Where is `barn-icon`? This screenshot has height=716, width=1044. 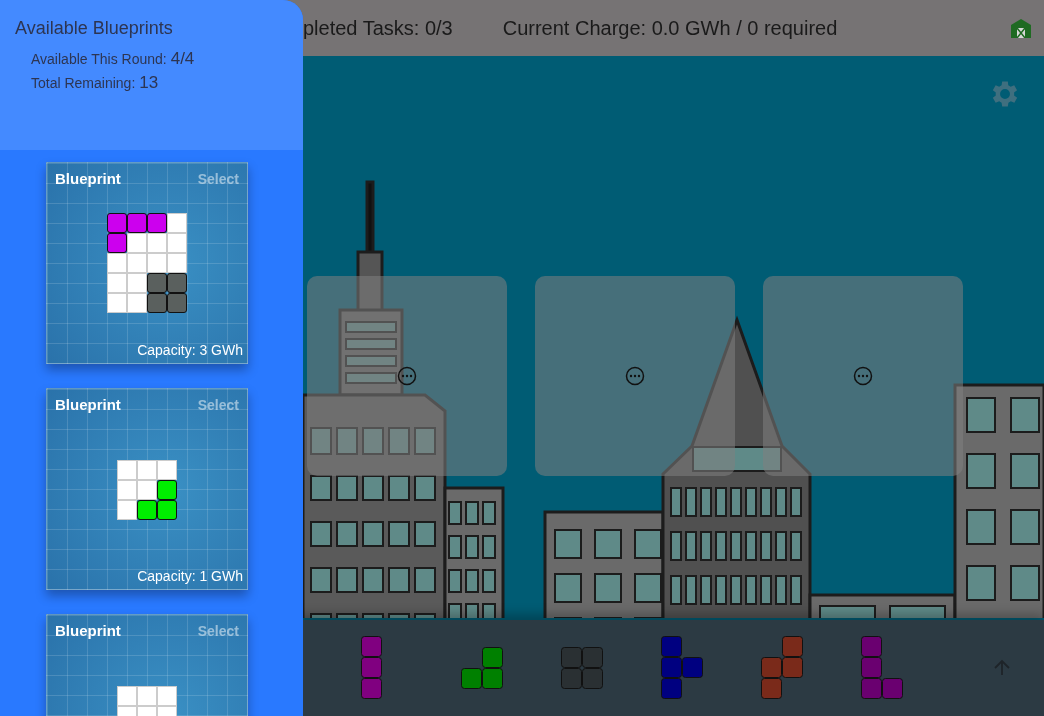
barn-icon is located at coordinates (1021, 28).